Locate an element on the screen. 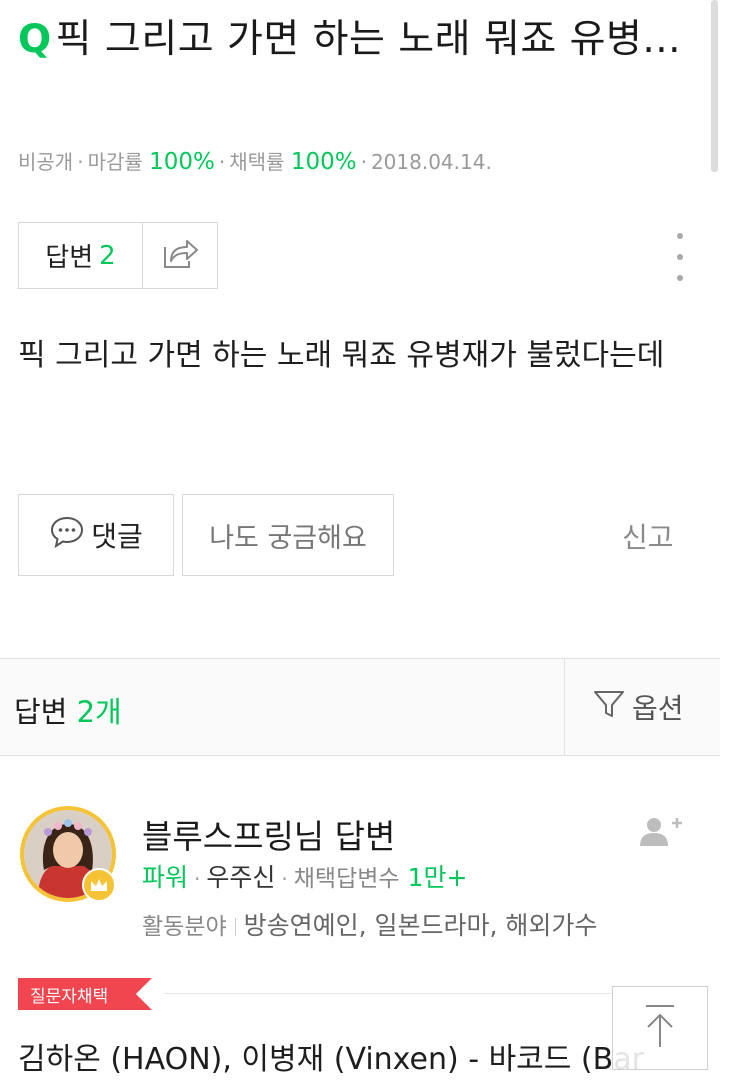  comment-button: 댓글 is located at coordinates (96, 535).